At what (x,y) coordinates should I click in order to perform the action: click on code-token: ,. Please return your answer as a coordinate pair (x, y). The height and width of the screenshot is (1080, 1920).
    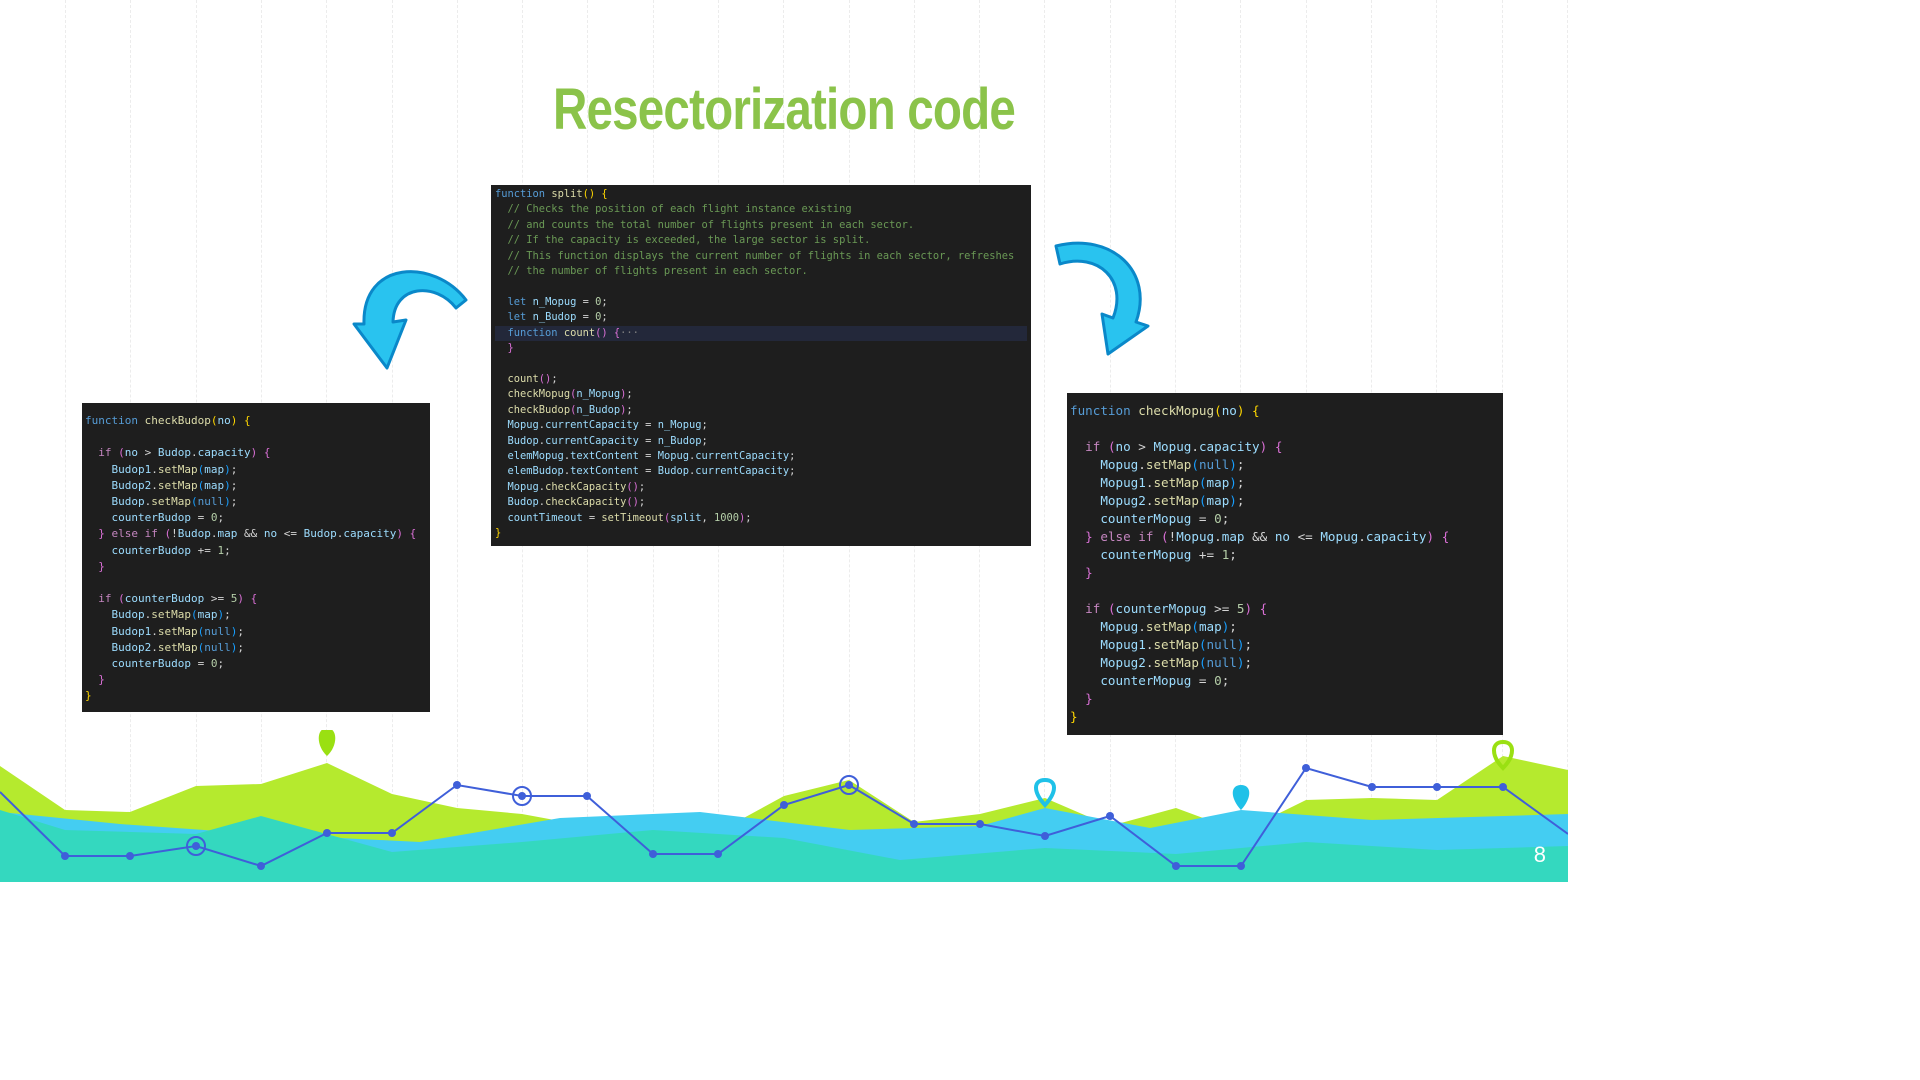
    Looking at the image, I should click on (707, 517).